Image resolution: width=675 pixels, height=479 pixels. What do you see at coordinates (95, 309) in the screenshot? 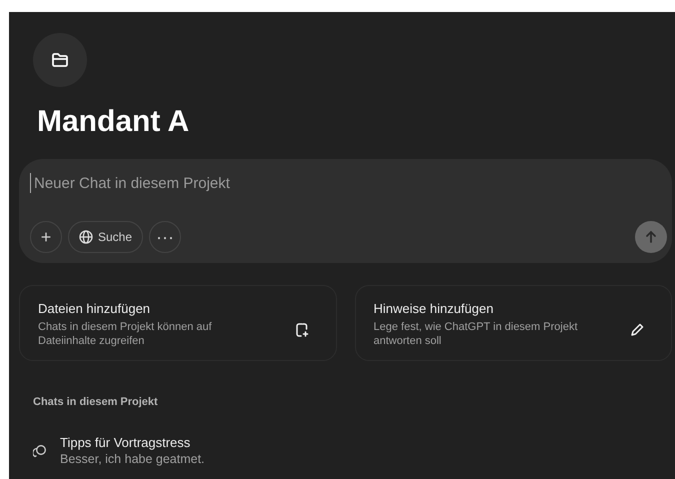
I see `card-title: Dateien hinzufügen` at bounding box center [95, 309].